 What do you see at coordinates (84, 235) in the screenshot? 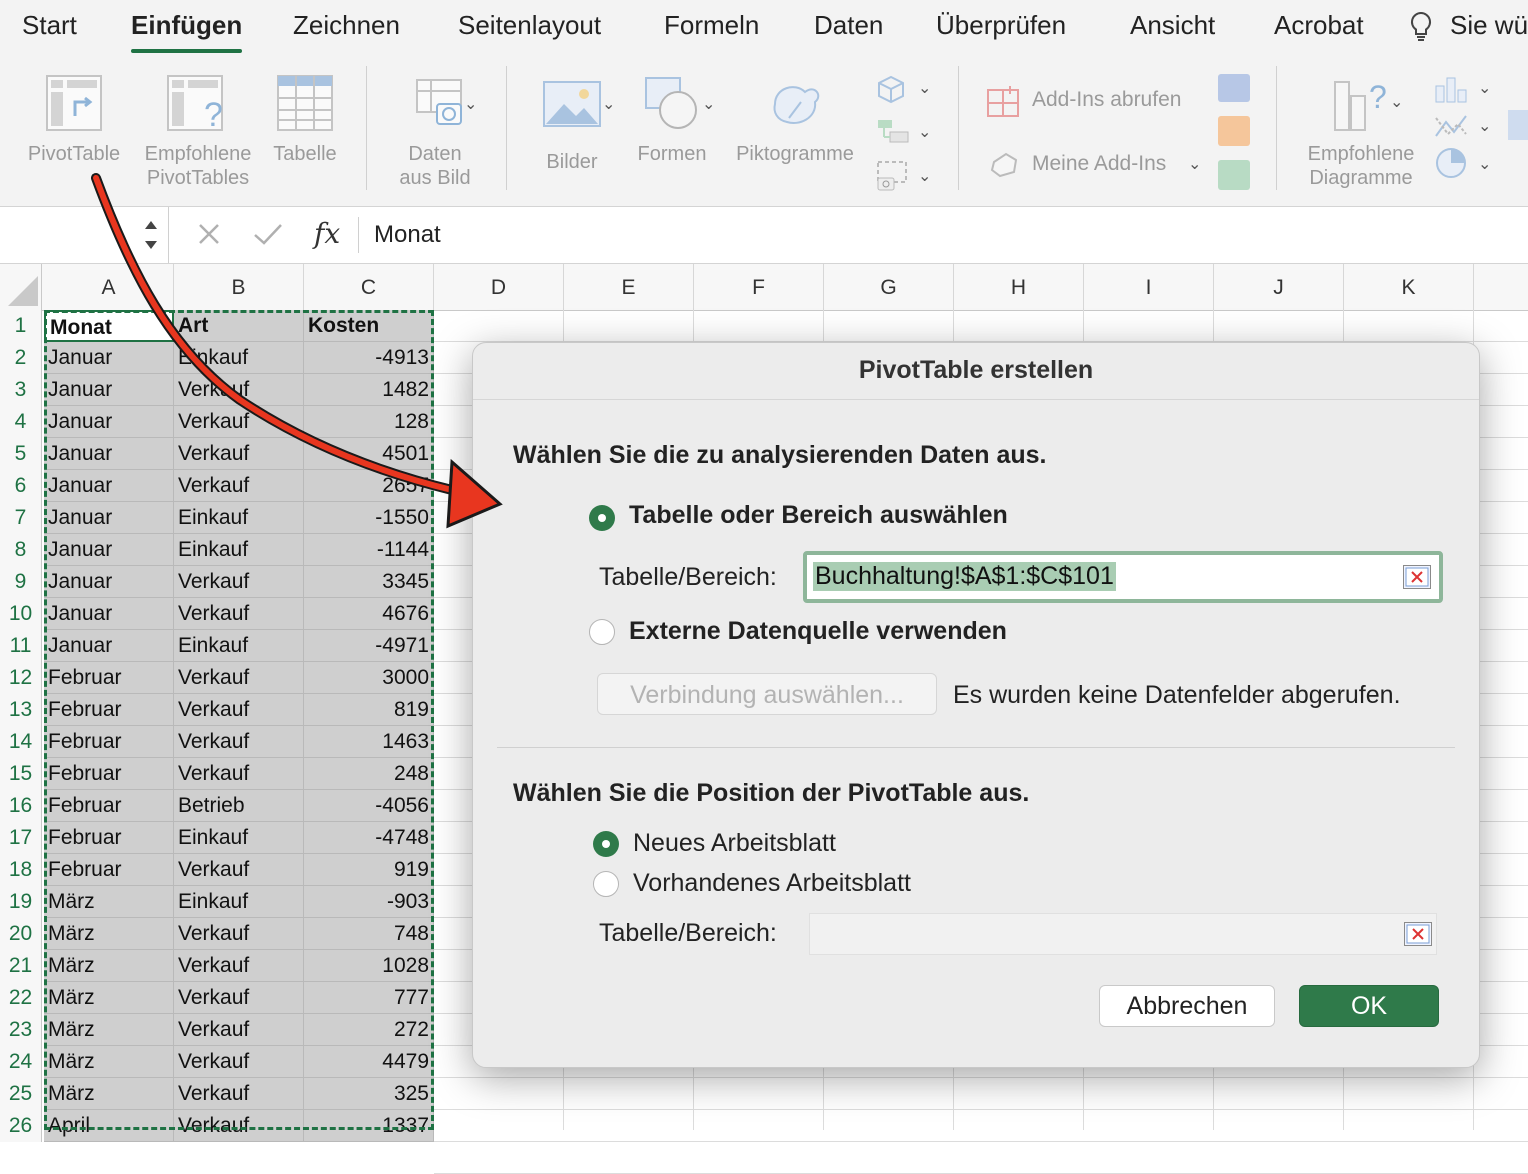
I see `name-box` at bounding box center [84, 235].